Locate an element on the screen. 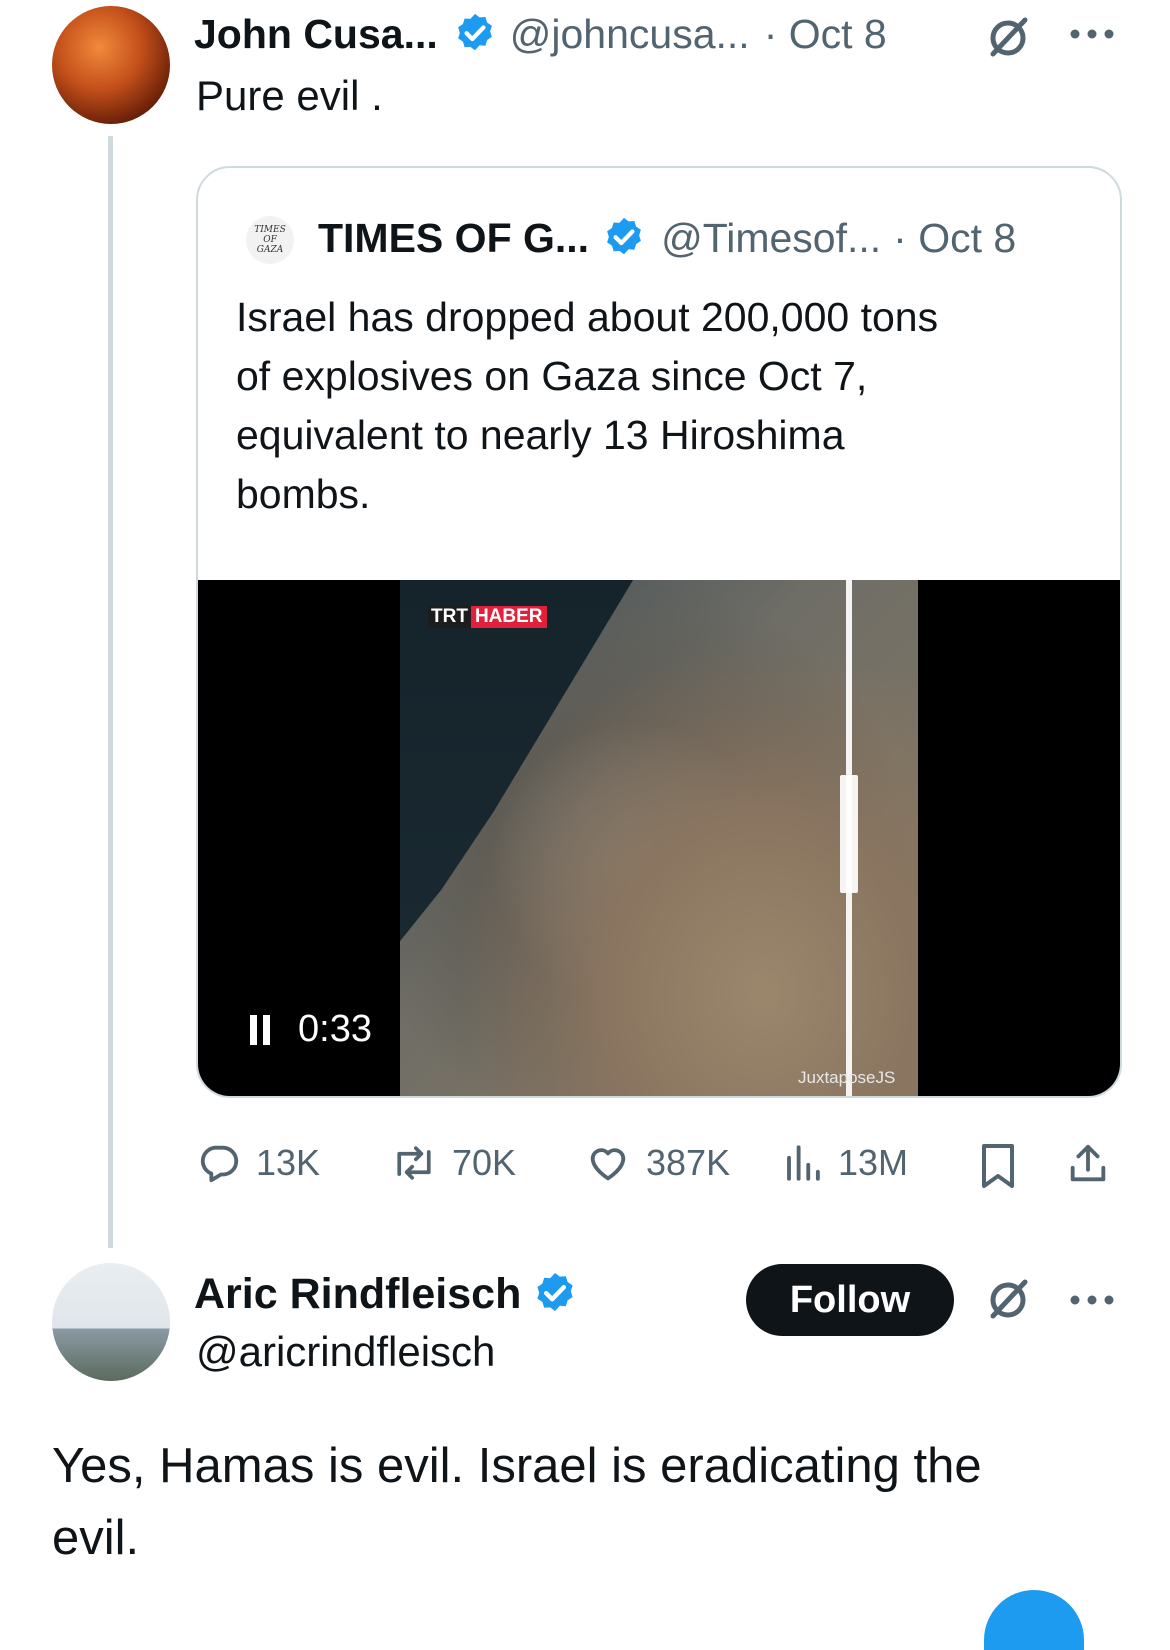 The height and width of the screenshot is (1650, 1170). quote-avatar-logo: TIMES OF GAZA is located at coordinates (270, 240).